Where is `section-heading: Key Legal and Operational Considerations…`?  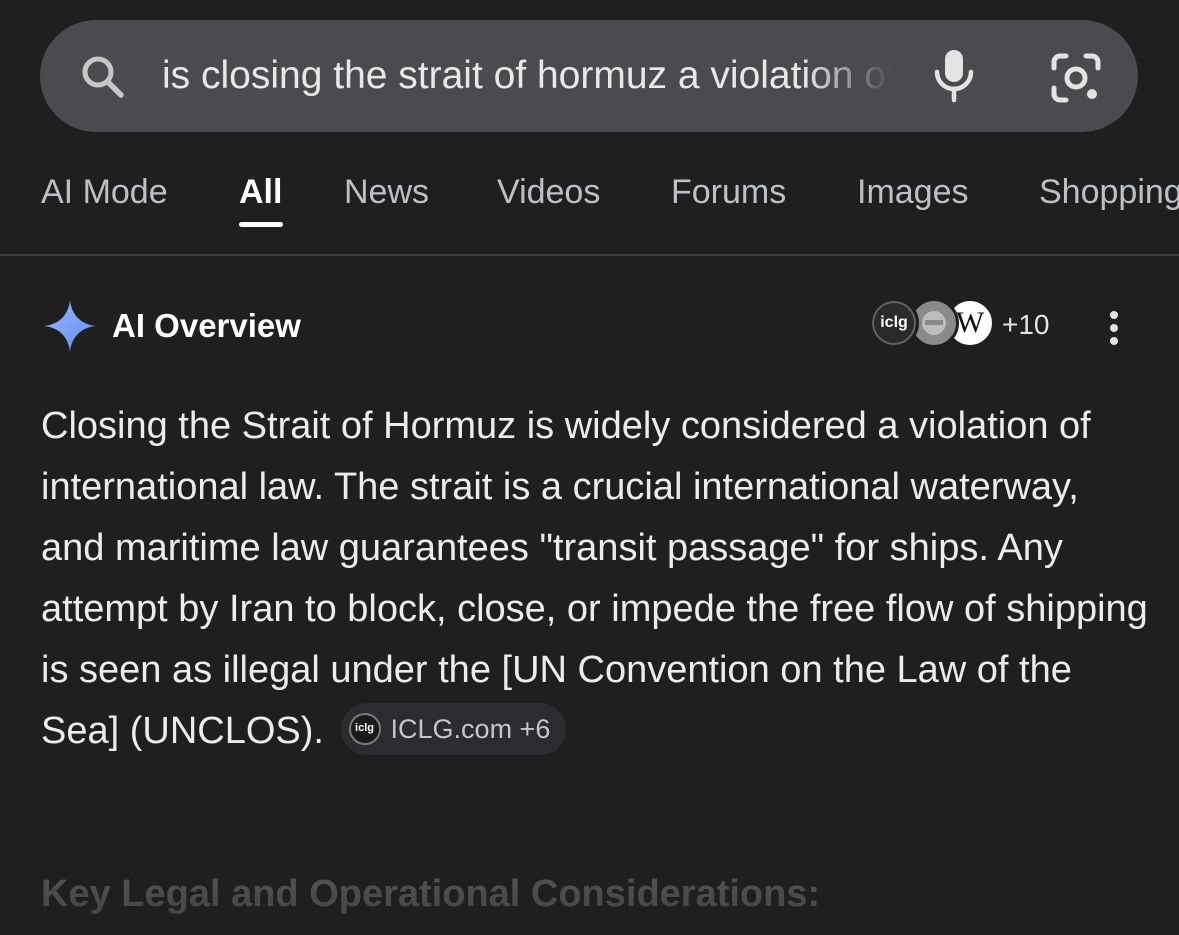 section-heading: Key Legal and Operational Considerations… is located at coordinates (431, 894).